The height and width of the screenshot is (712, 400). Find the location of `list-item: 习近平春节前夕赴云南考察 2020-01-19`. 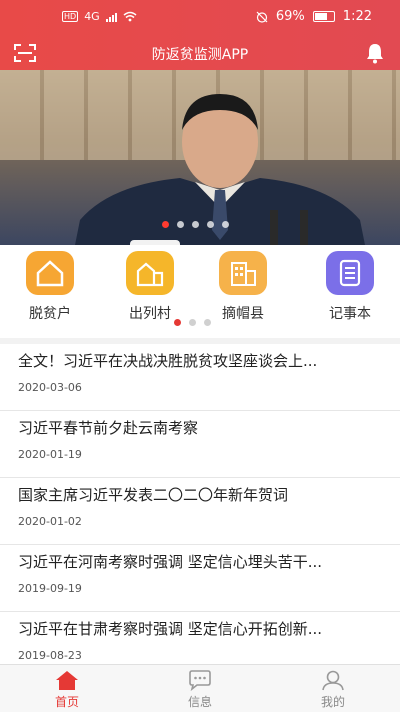

list-item: 习近平春节前夕赴云南考察 2020-01-19 is located at coordinates (200, 444).